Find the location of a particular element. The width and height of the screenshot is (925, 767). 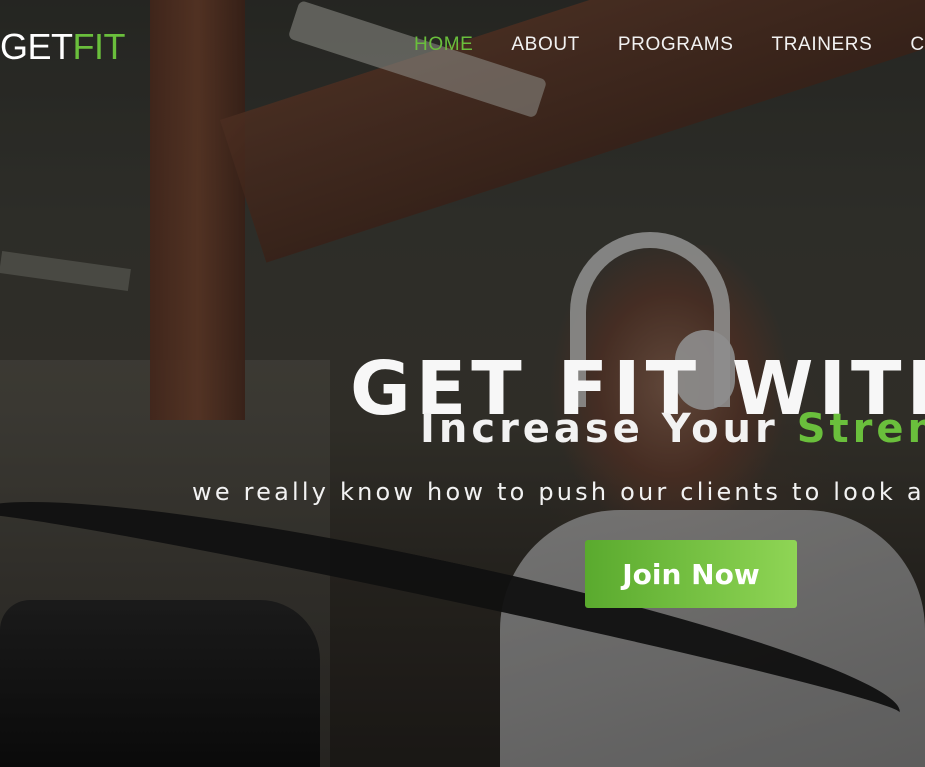

logo-accent-text: FIT is located at coordinates (99, 46).